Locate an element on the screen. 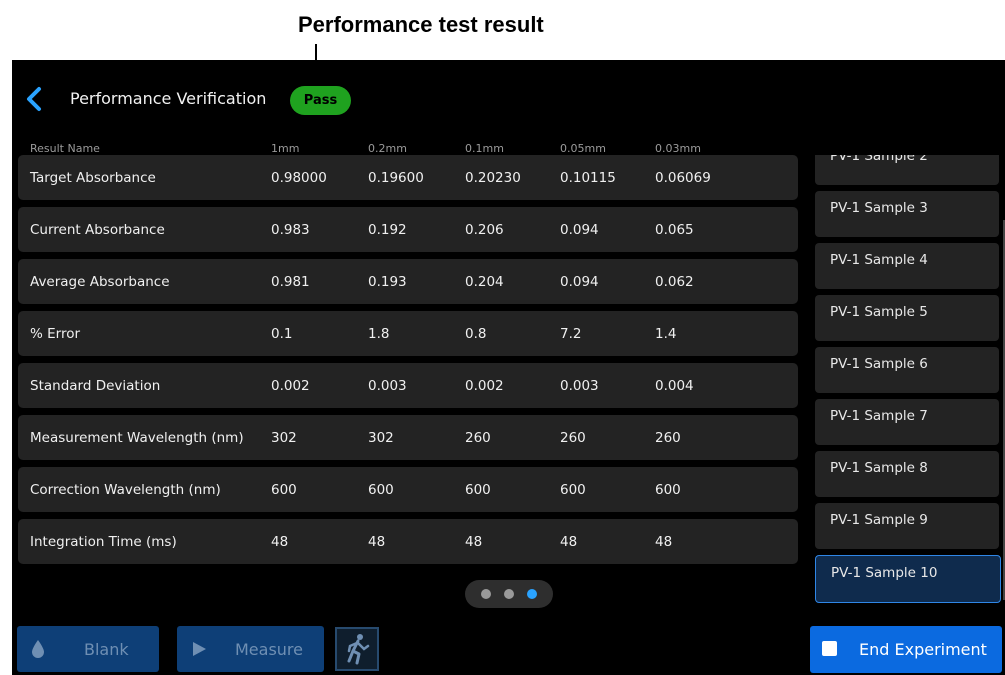  measure-button: Measure is located at coordinates (250, 649).